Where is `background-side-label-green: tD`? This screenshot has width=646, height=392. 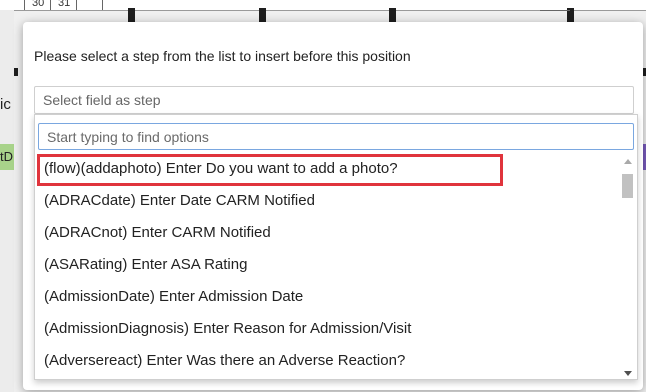 background-side-label-green: tD is located at coordinates (7, 157).